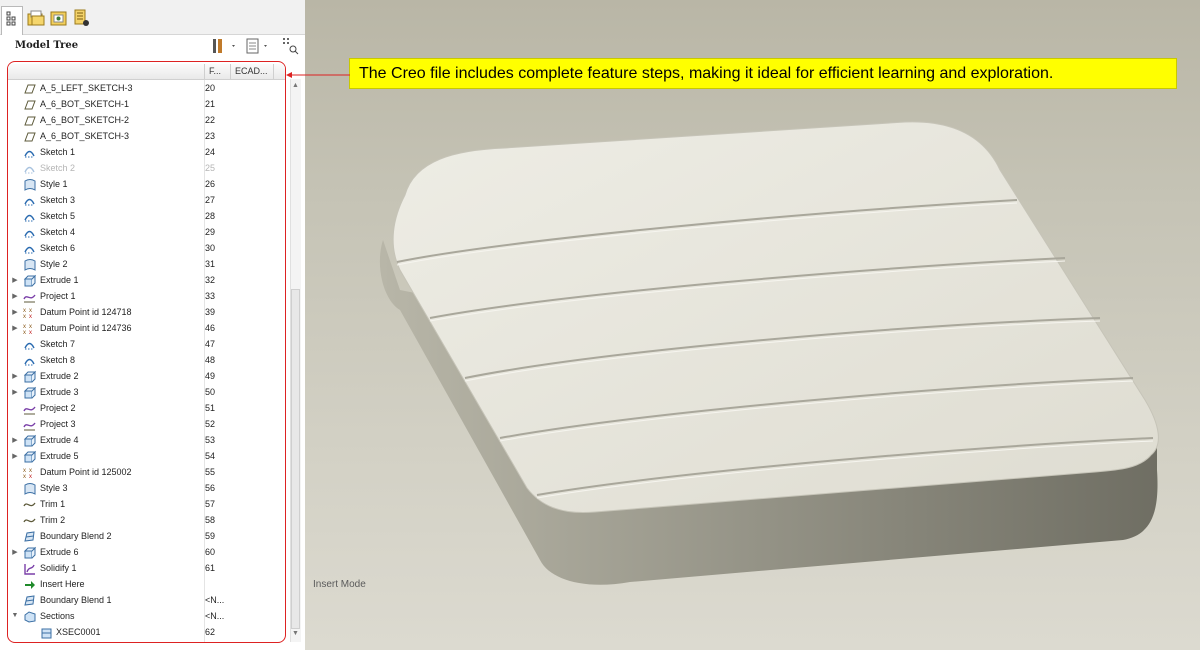 The height and width of the screenshot is (650, 1200). Describe the element at coordinates (210, 280) in the screenshot. I see `feature-number: 32` at that location.